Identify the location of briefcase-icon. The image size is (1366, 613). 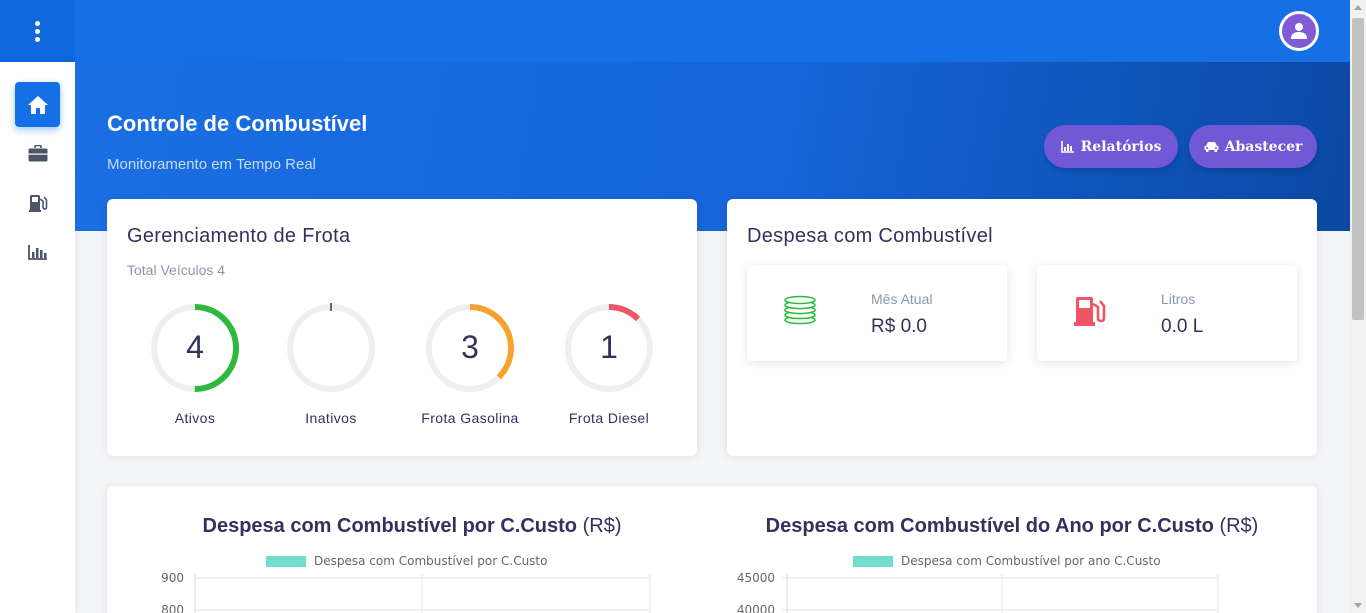
(37, 153).